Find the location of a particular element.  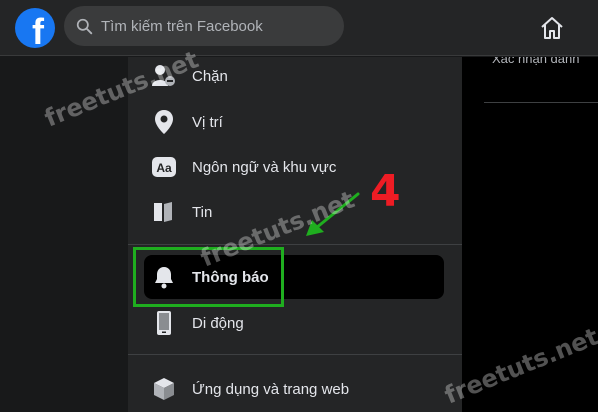

facebook-logo: f is located at coordinates (35, 28).